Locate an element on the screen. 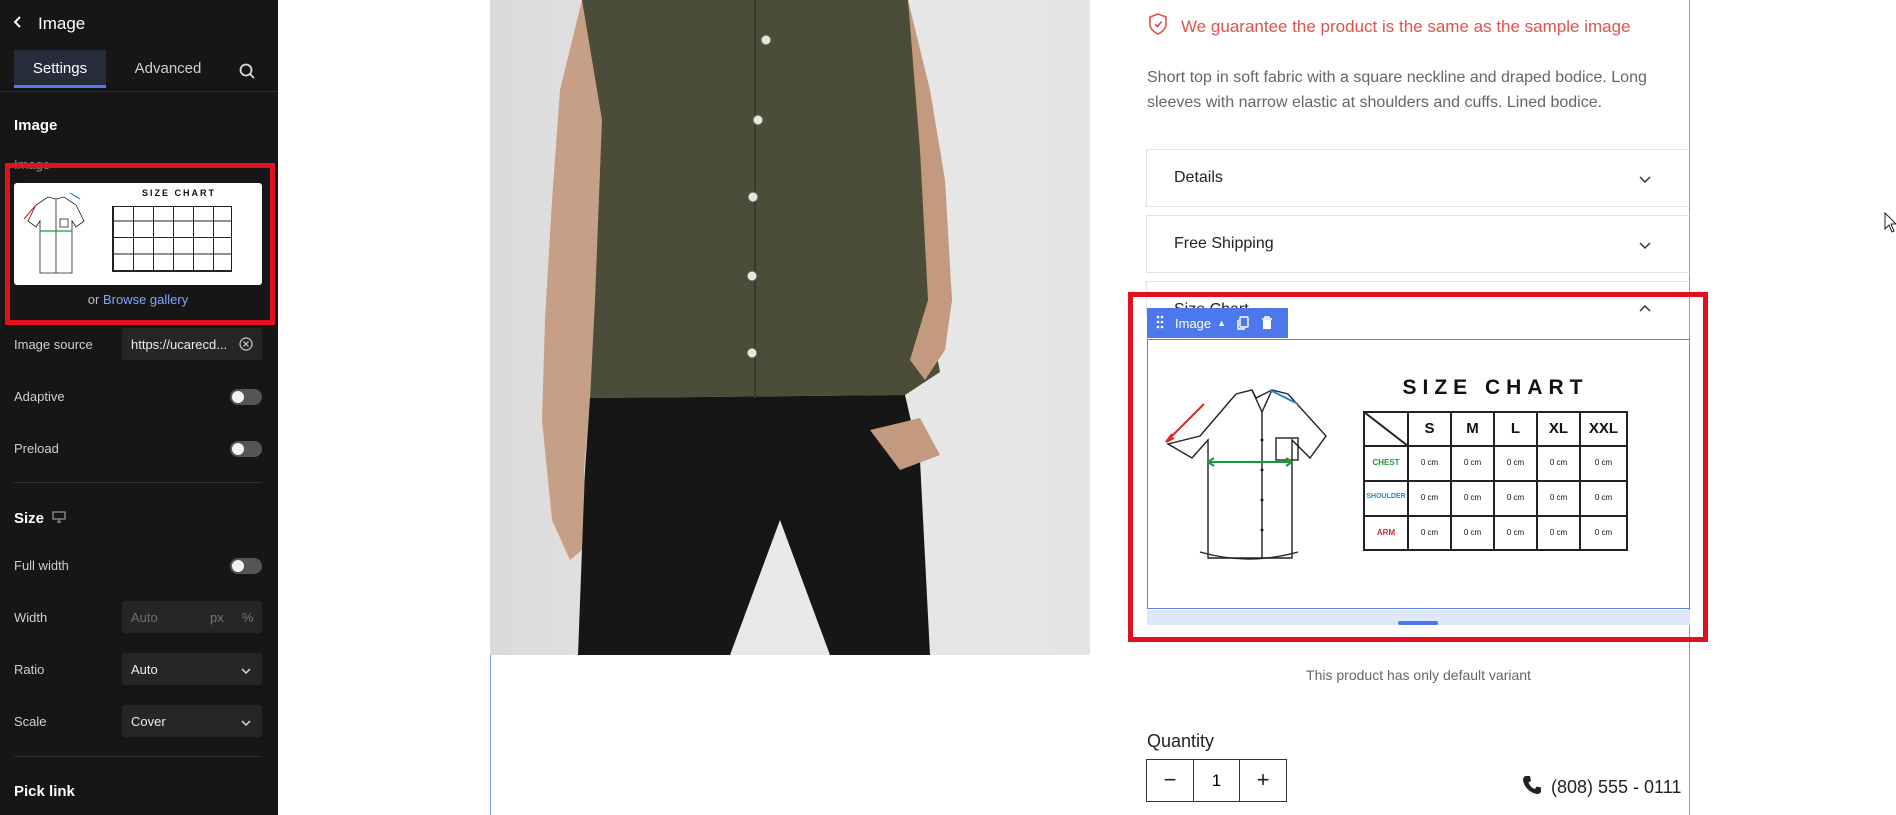 This screenshot has height=815, width=1896. phone-contact: (808) 555 - 0111 is located at coordinates (1601, 787).